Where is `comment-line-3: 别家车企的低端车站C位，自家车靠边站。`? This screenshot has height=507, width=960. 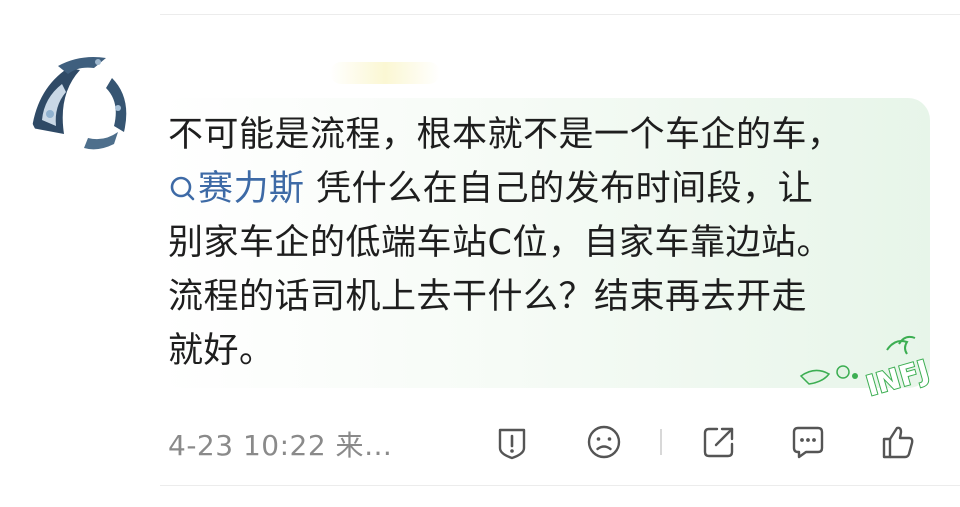 comment-line-3: 别家车企的低端车站C位，自家车靠边站。 is located at coordinates (500, 243).